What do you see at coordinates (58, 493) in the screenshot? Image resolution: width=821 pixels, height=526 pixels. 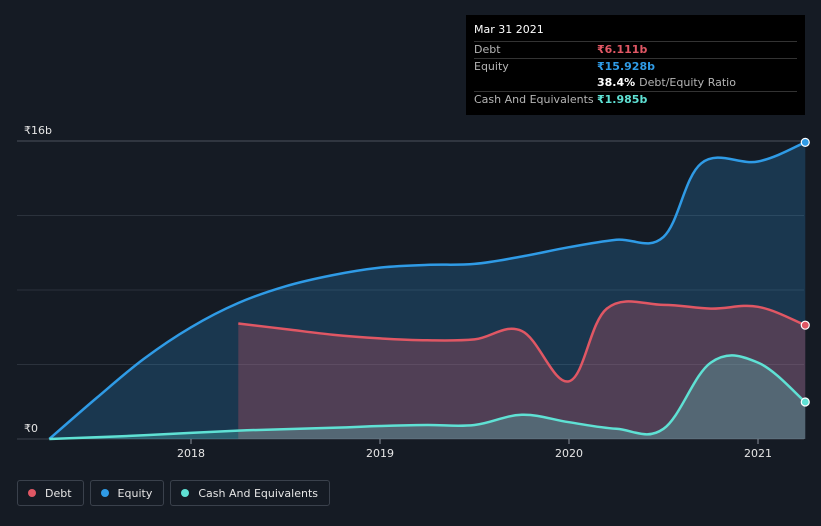 I see `legend-label: Debt` at bounding box center [58, 493].